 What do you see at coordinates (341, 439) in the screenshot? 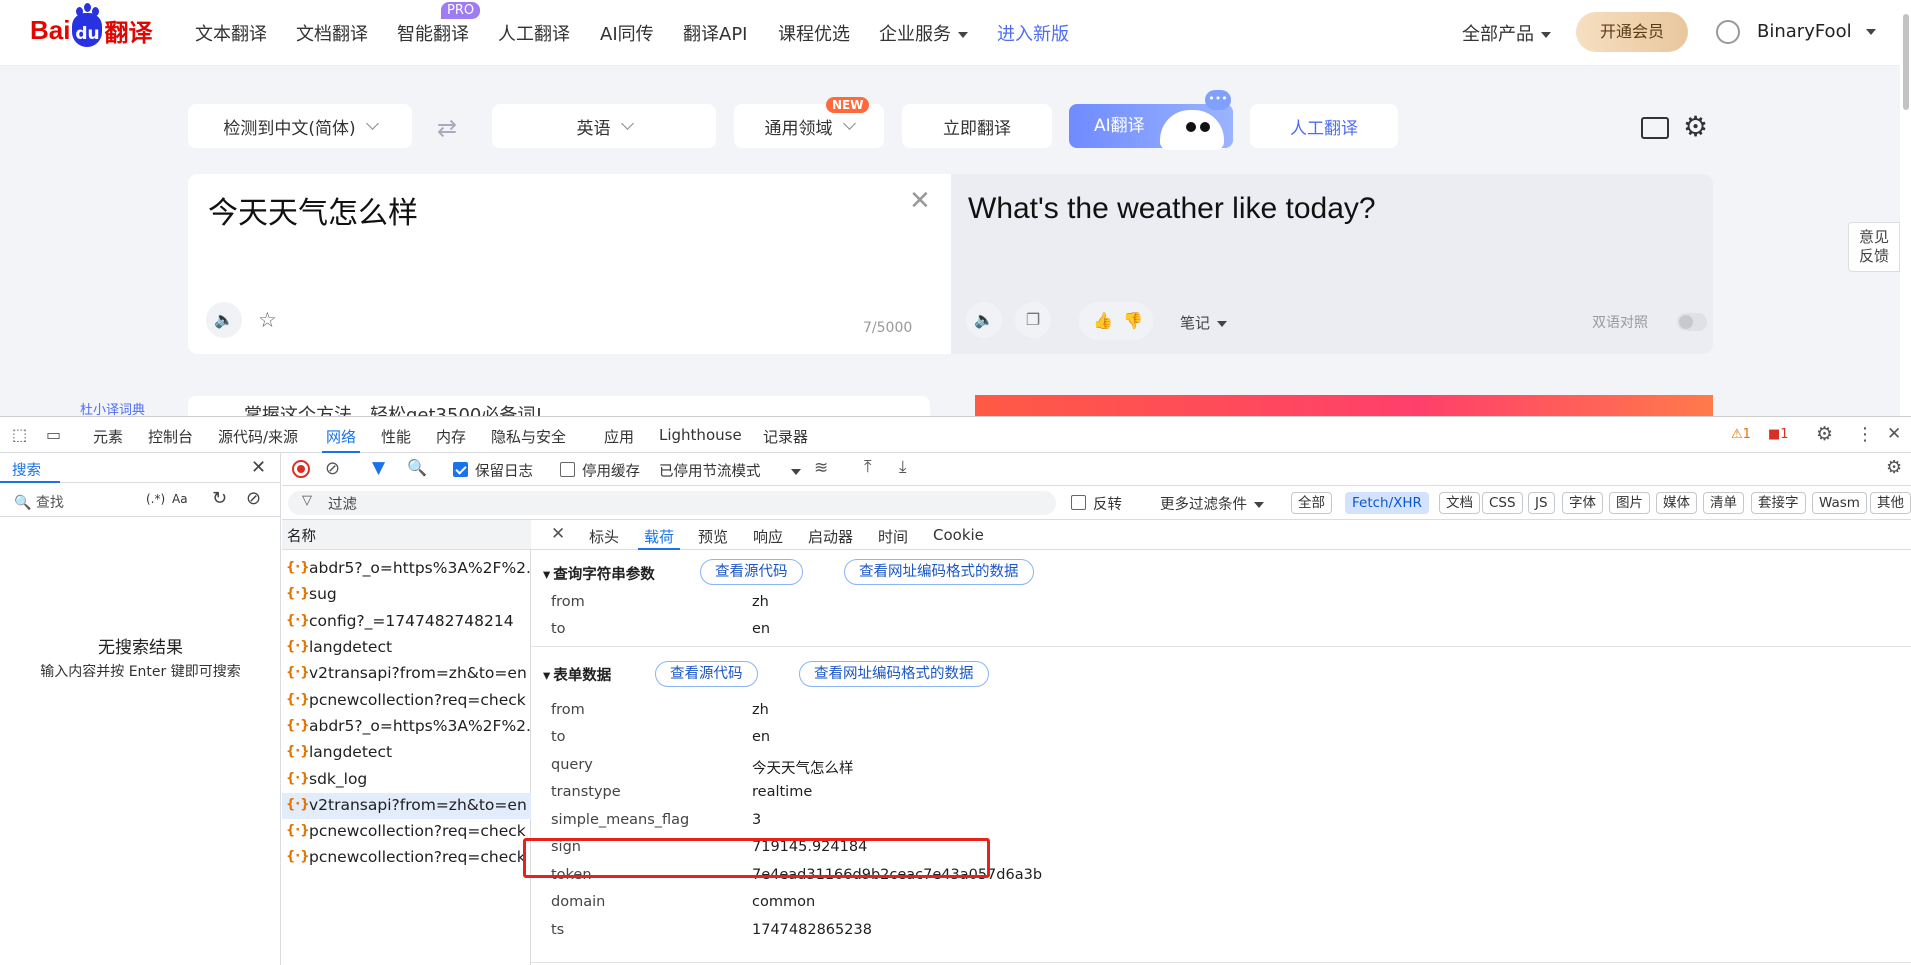
I see `tab-network: 网络` at bounding box center [341, 439].